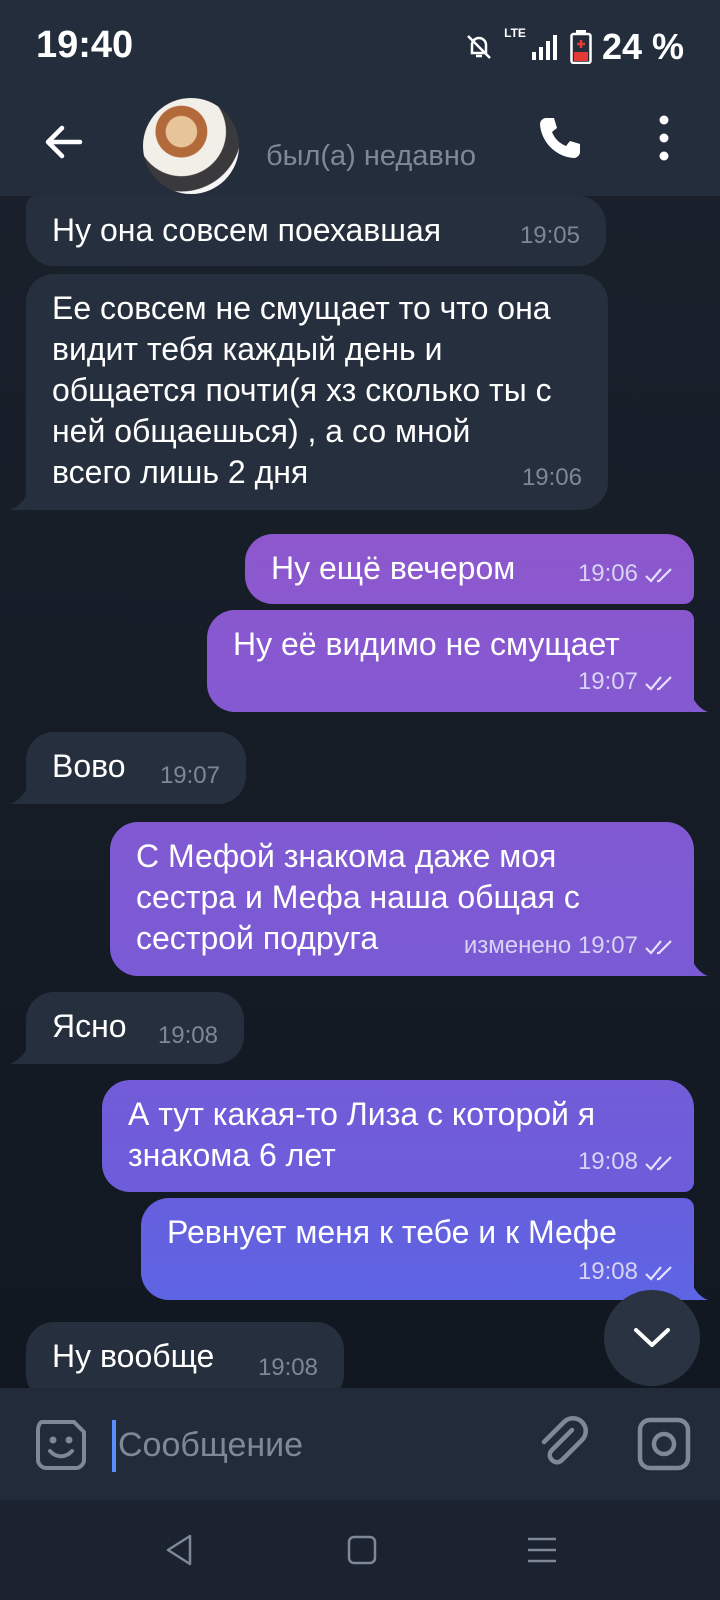 This screenshot has width=720, height=1600. Describe the element at coordinates (642, 46) in the screenshot. I see `battery-percent: 24 %` at that location.